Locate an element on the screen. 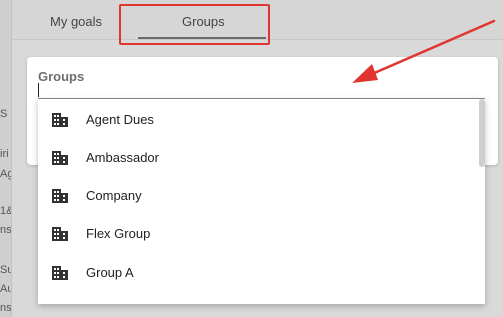  text-caret is located at coordinates (38, 90).